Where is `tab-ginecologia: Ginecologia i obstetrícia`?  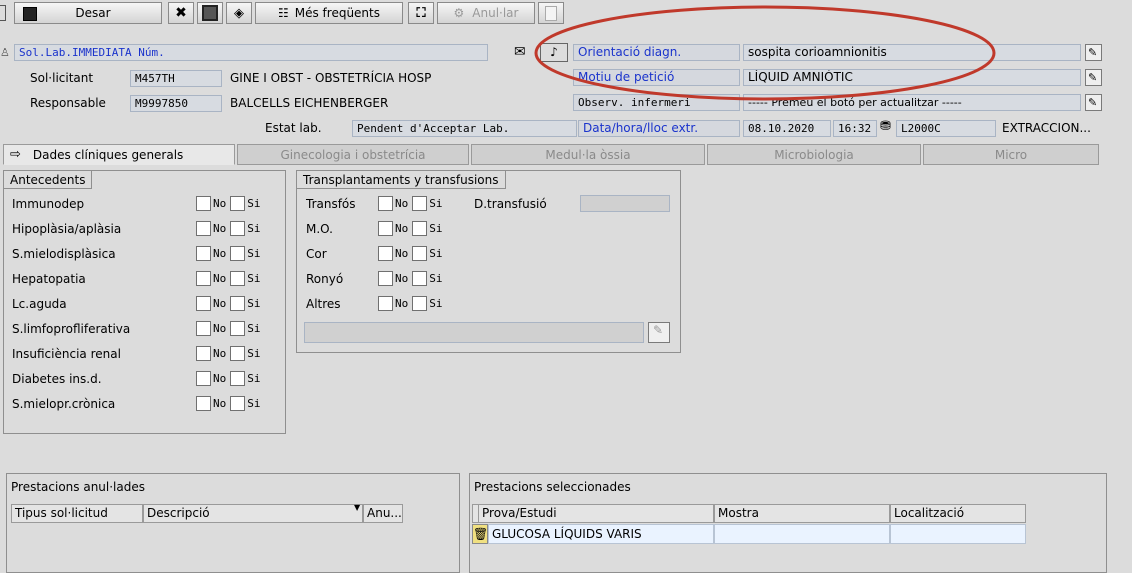 tab-ginecologia: Ginecologia i obstetrícia is located at coordinates (353, 154).